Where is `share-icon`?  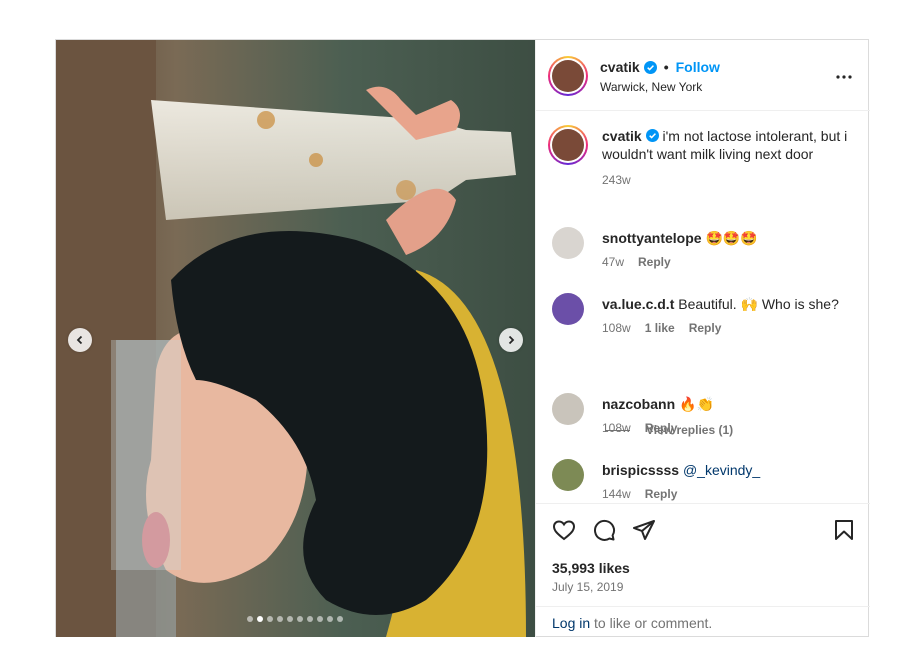 share-icon is located at coordinates (644, 530).